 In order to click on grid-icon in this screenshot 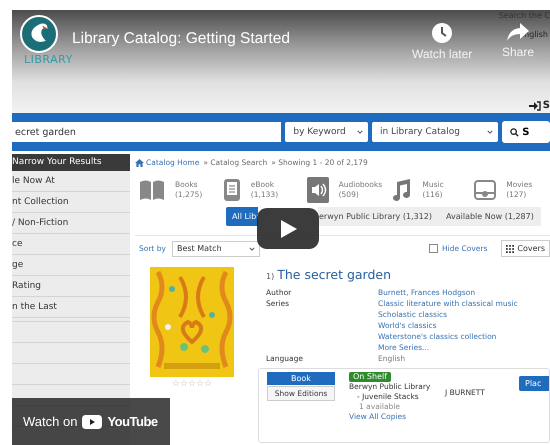, I will do `click(510, 248)`.